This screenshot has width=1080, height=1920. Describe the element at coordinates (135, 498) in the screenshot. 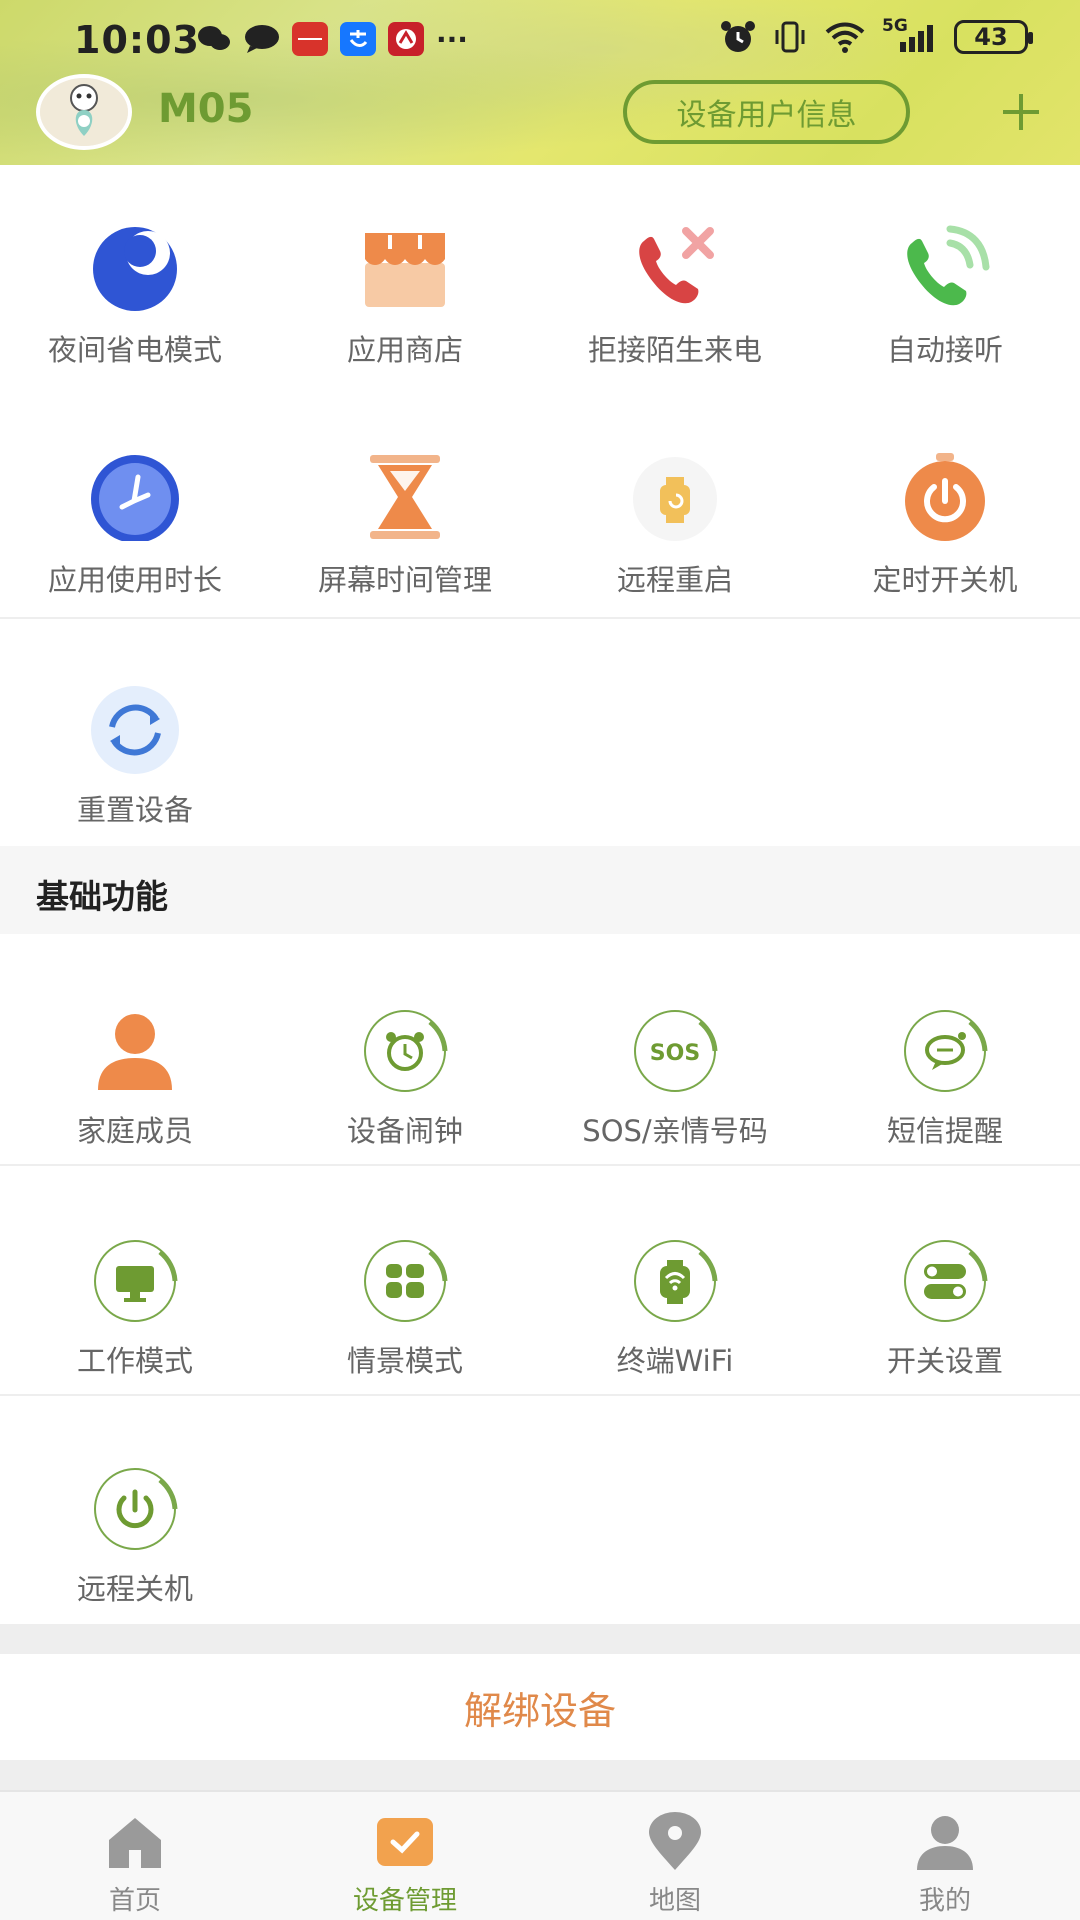

I see `clock-icon` at that location.